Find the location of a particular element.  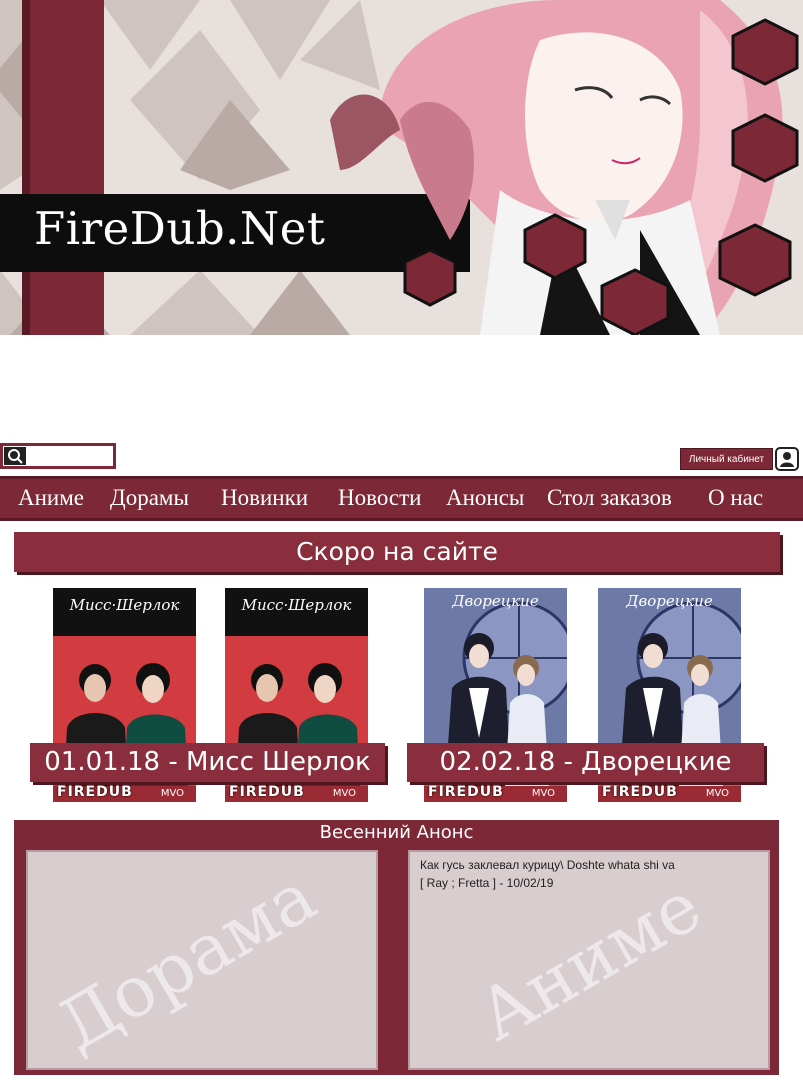

nav-item-anime: Аниме is located at coordinates (51, 498).